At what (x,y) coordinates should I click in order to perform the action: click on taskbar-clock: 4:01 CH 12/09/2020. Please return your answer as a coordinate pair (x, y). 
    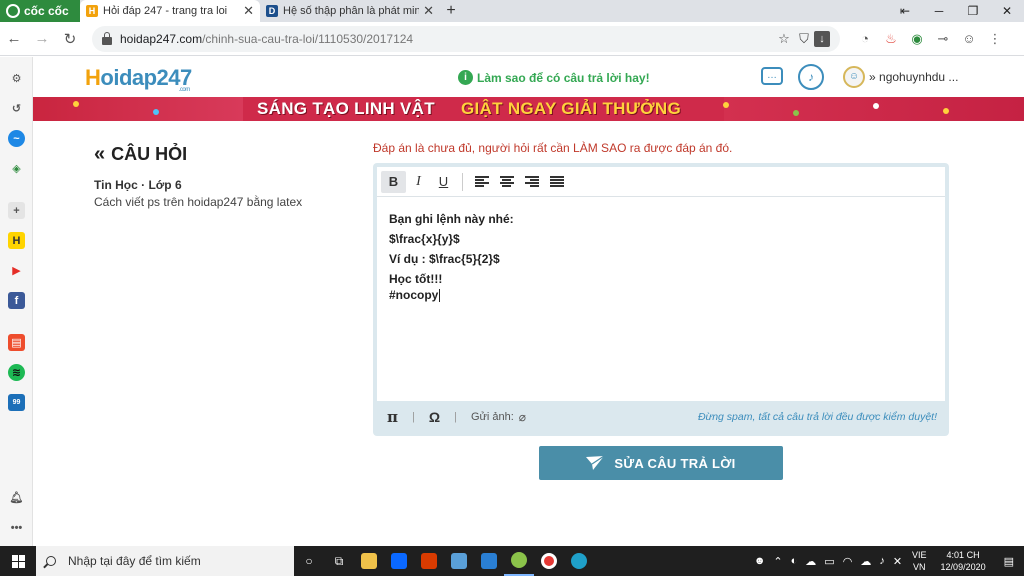
    Looking at the image, I should click on (963, 561).